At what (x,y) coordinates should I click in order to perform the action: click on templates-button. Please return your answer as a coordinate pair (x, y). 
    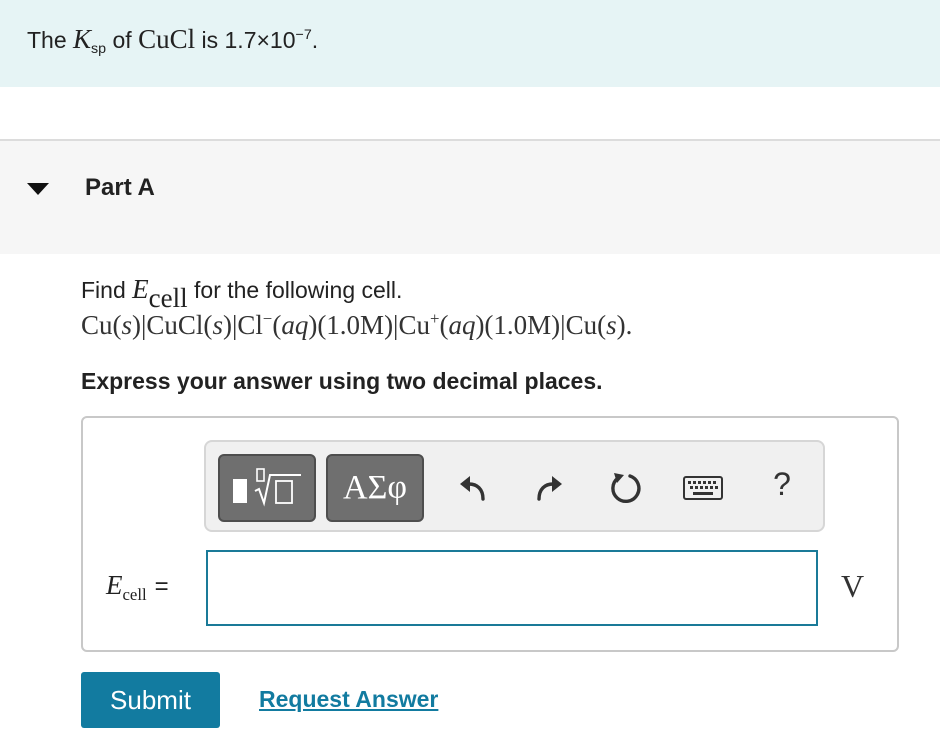
    Looking at the image, I should click on (267, 488).